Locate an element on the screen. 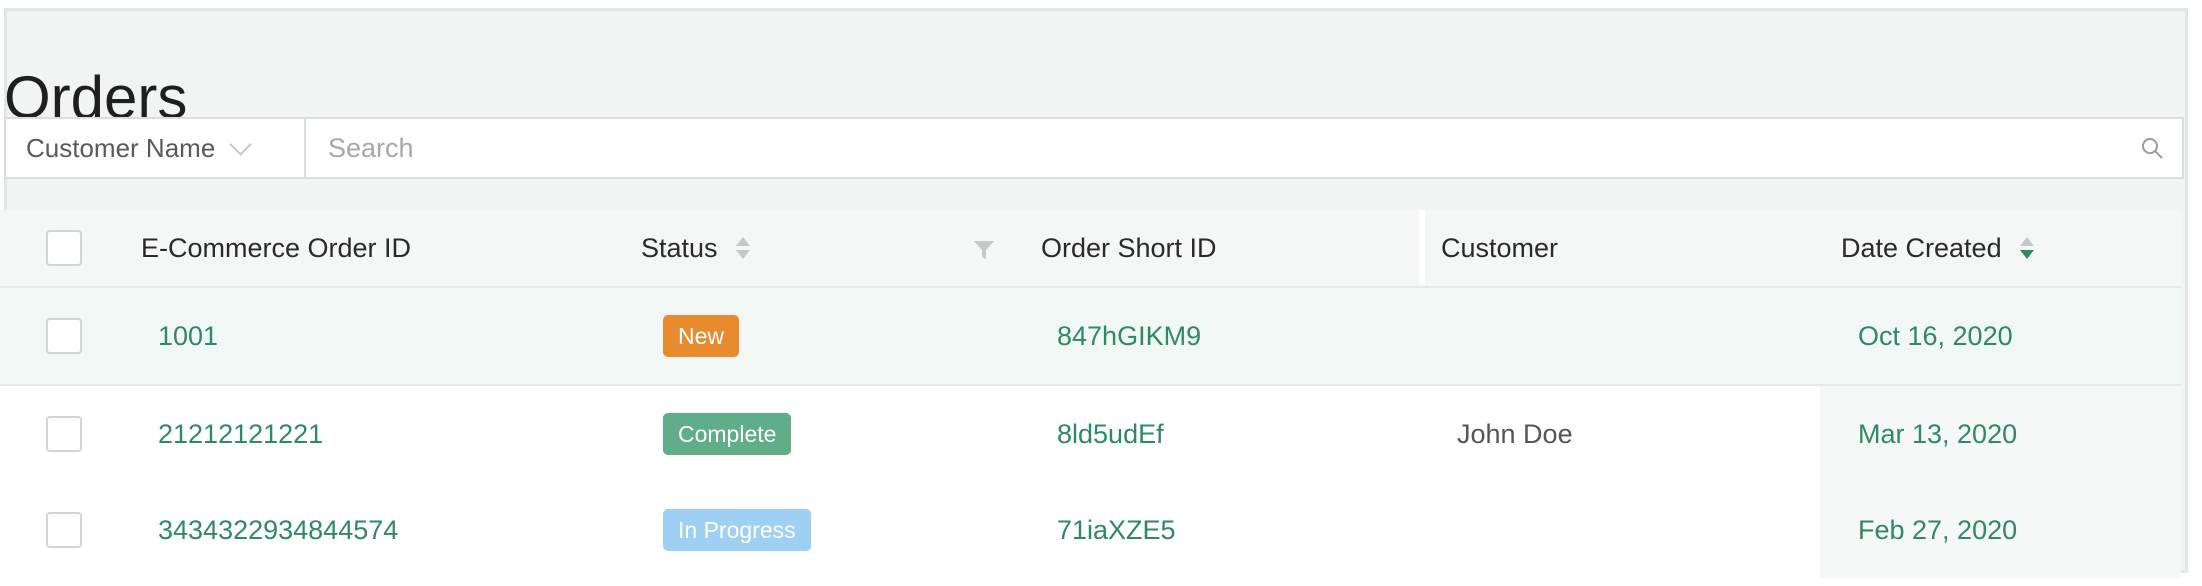 This screenshot has width=2202, height=586. date-cell: Oct 16, 2020 is located at coordinates (1935, 336).